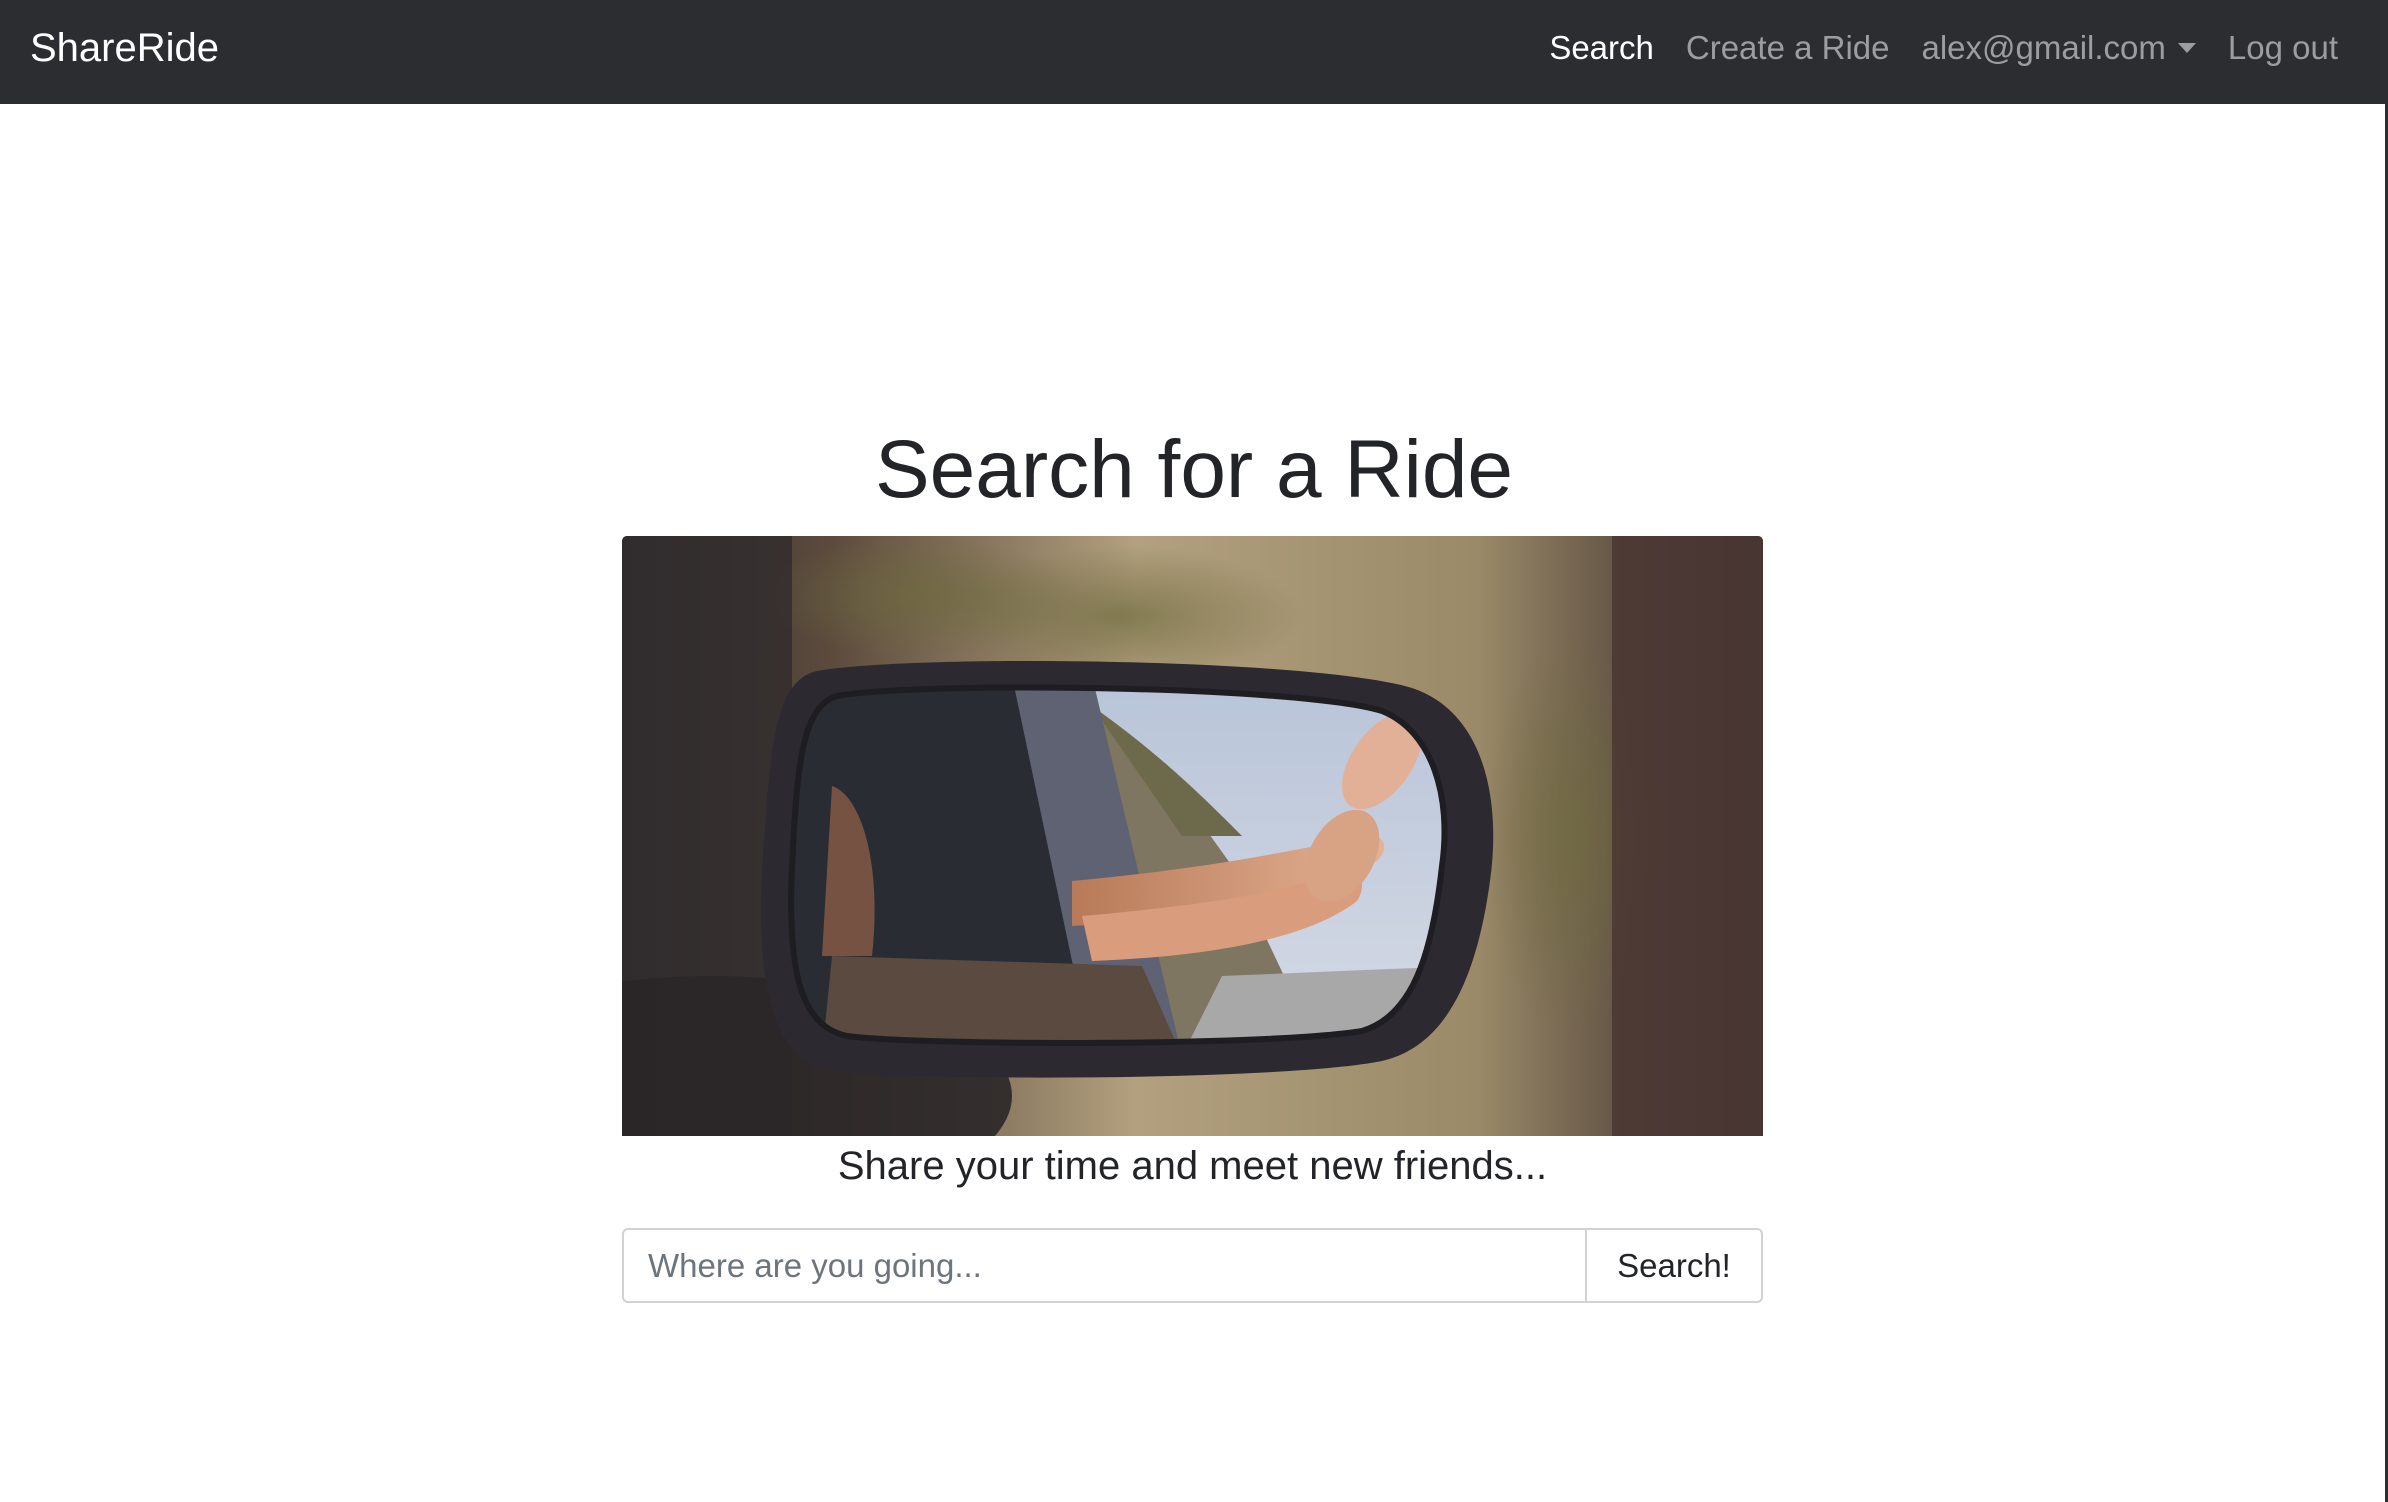 This screenshot has height=1502, width=2388. Describe the element at coordinates (2186, 48) in the screenshot. I see `caret-down-icon` at that location.